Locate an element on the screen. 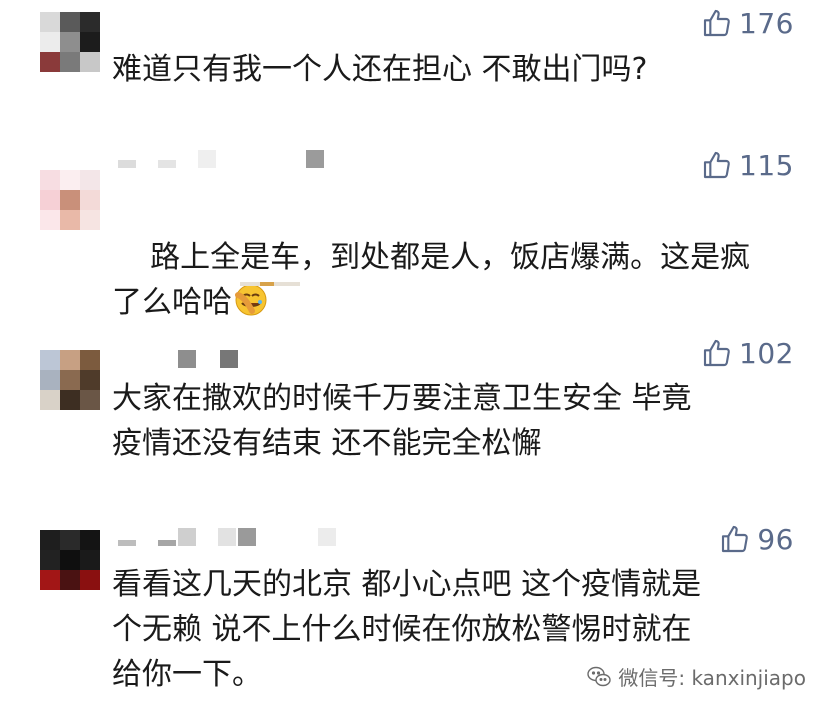 The image size is (828, 717). like-count: 96 is located at coordinates (775, 539).